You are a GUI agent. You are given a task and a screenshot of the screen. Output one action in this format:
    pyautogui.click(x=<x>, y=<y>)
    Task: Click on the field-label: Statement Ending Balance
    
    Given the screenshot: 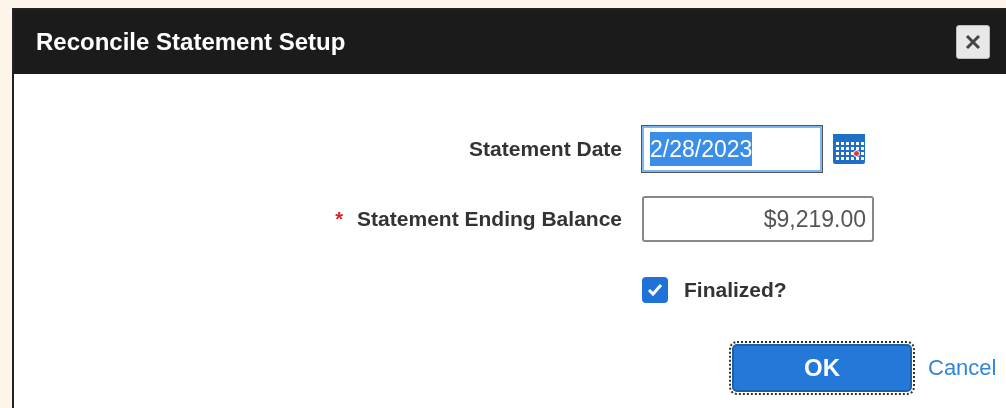 What is the action you would take?
    pyautogui.click(x=489, y=219)
    